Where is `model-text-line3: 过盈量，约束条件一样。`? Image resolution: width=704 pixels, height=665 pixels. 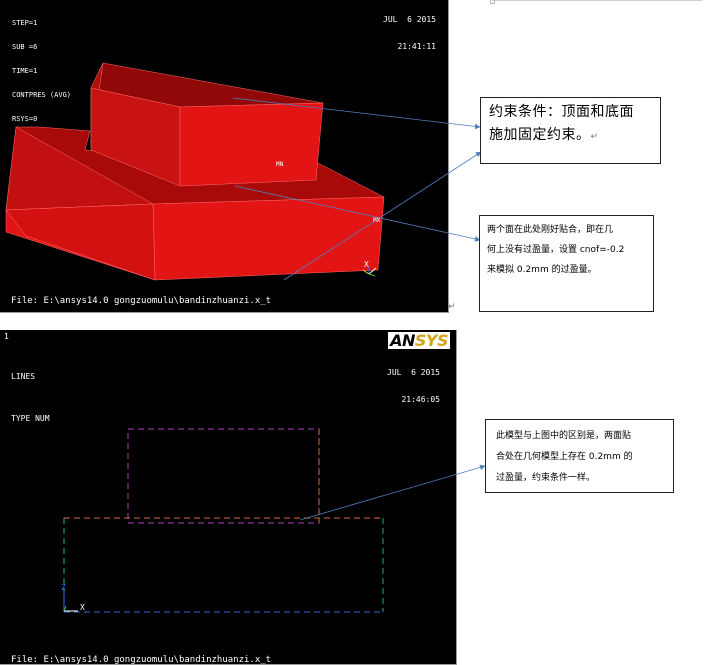
model-text-line3: 过盈量，约束条件一样。 is located at coordinates (546, 478).